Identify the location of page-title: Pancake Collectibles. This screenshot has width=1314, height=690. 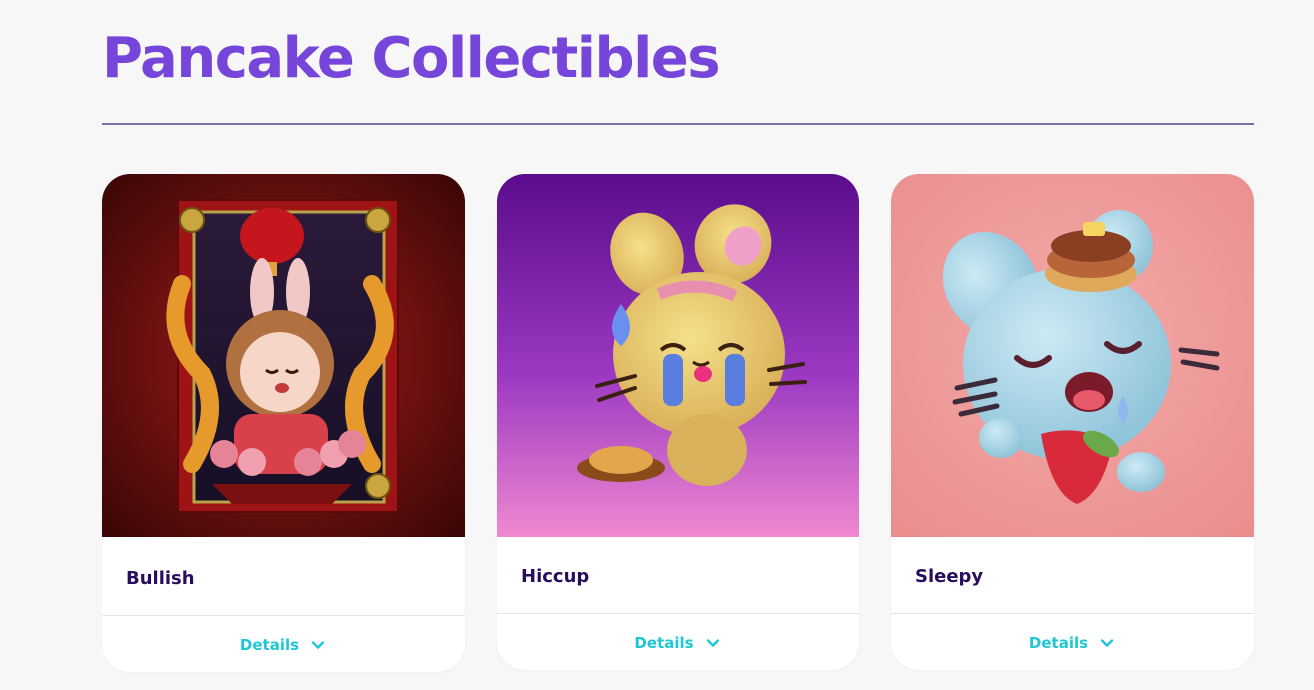
(411, 58).